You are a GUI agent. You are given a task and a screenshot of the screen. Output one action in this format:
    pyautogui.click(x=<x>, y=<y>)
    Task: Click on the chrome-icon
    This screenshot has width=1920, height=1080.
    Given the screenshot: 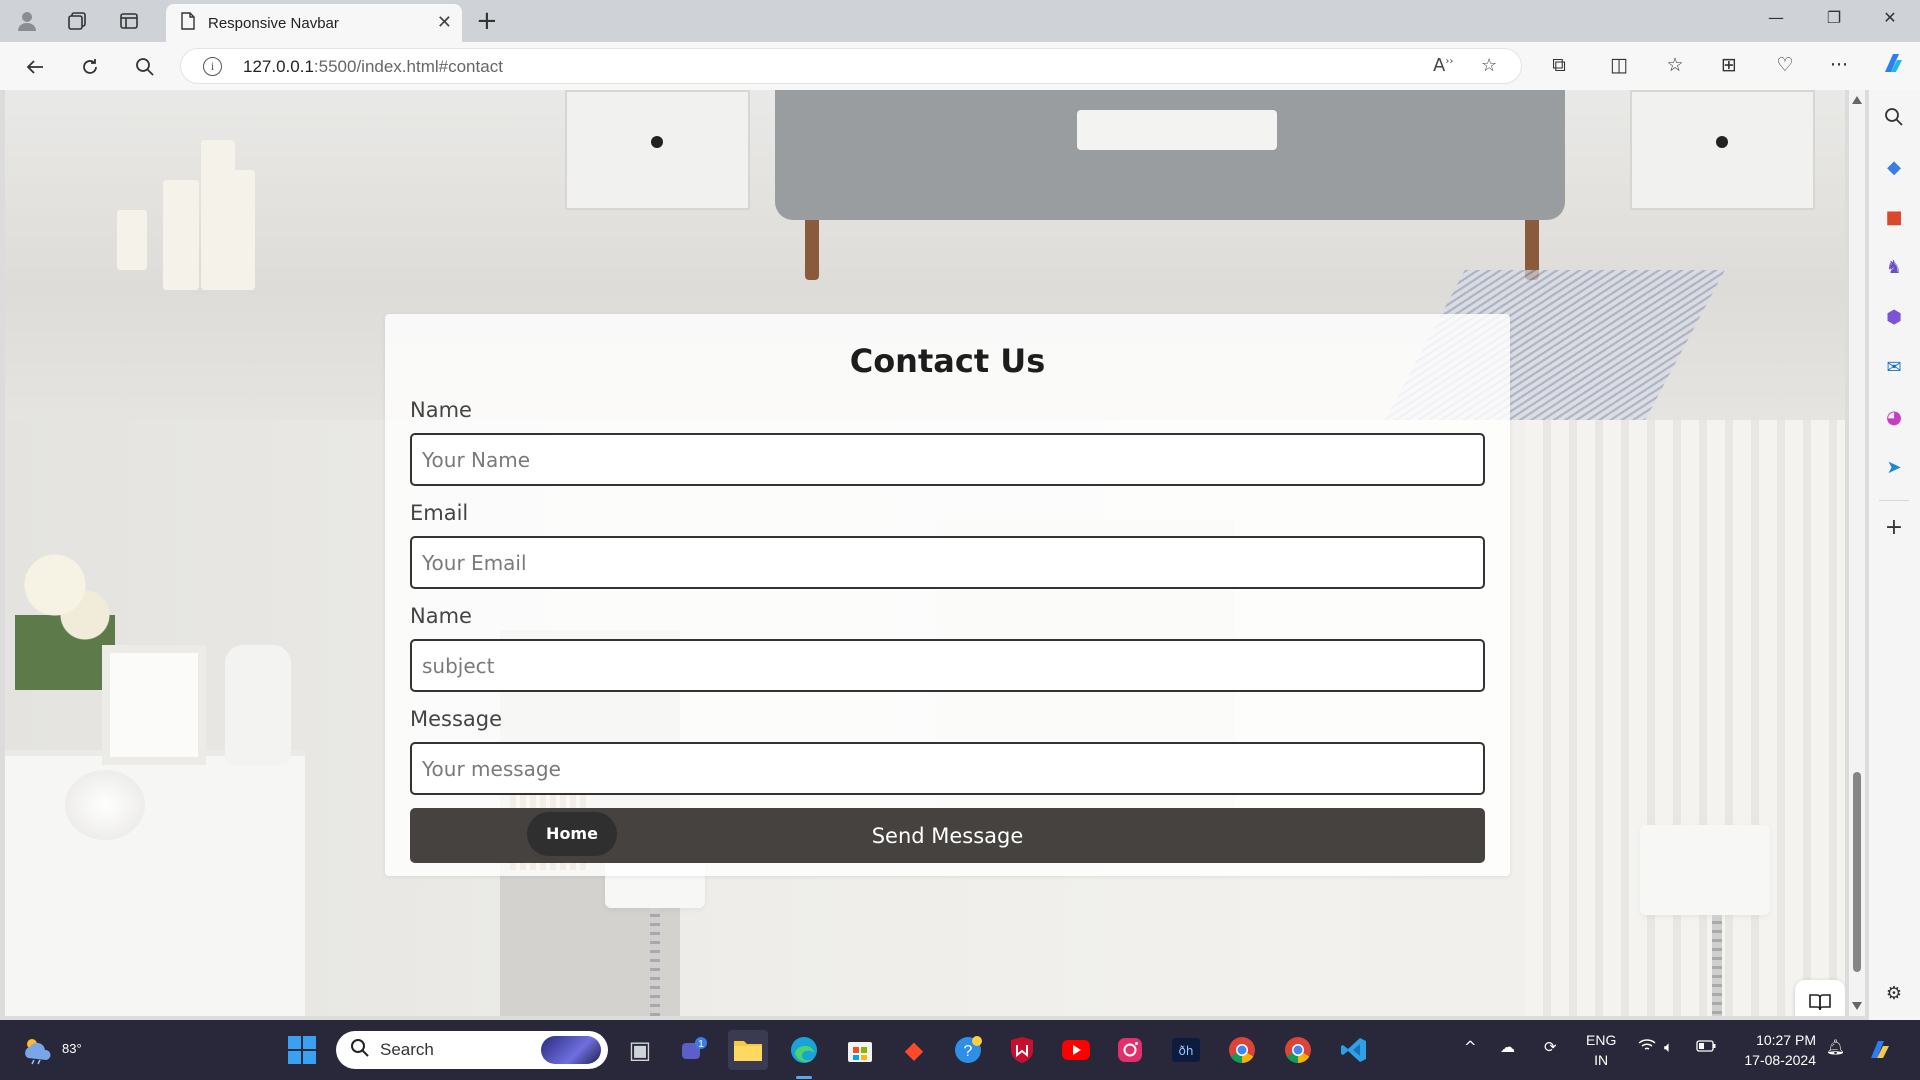 What is the action you would take?
    pyautogui.click(x=1242, y=1050)
    